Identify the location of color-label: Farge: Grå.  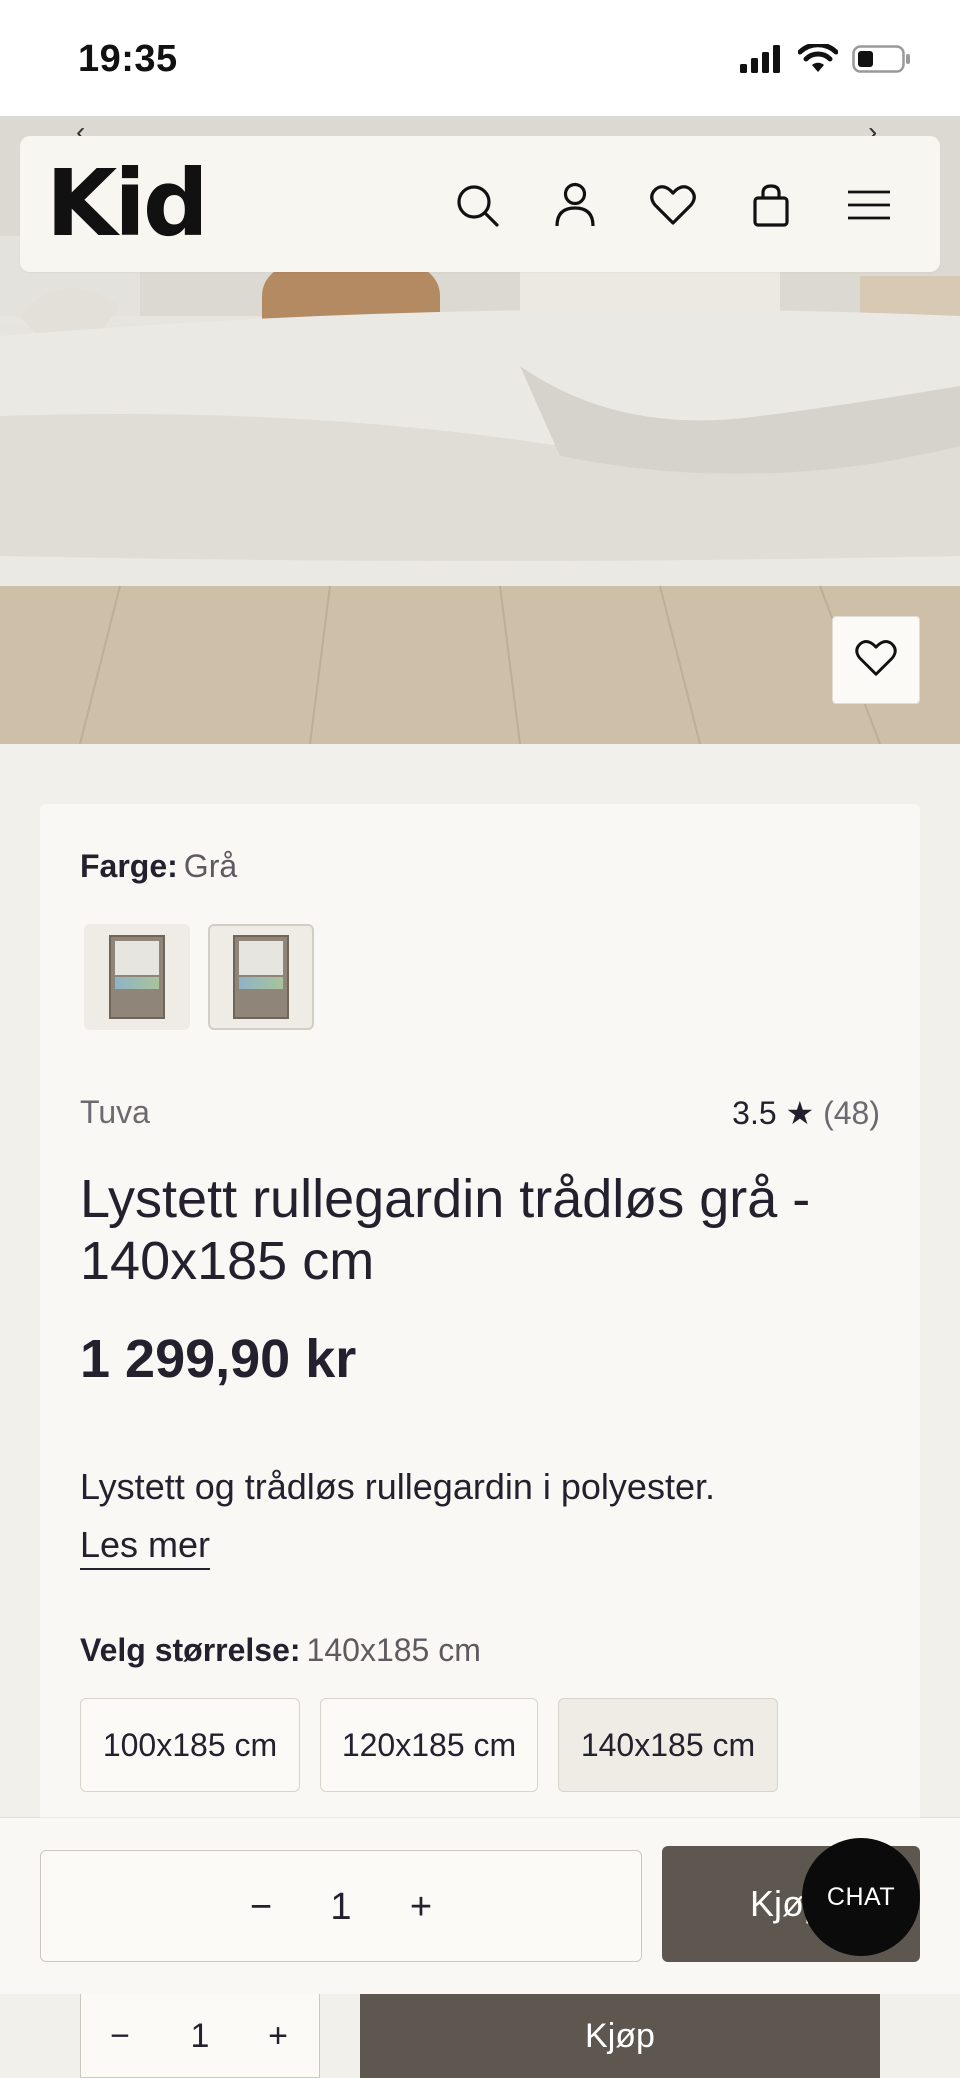
(158, 866).